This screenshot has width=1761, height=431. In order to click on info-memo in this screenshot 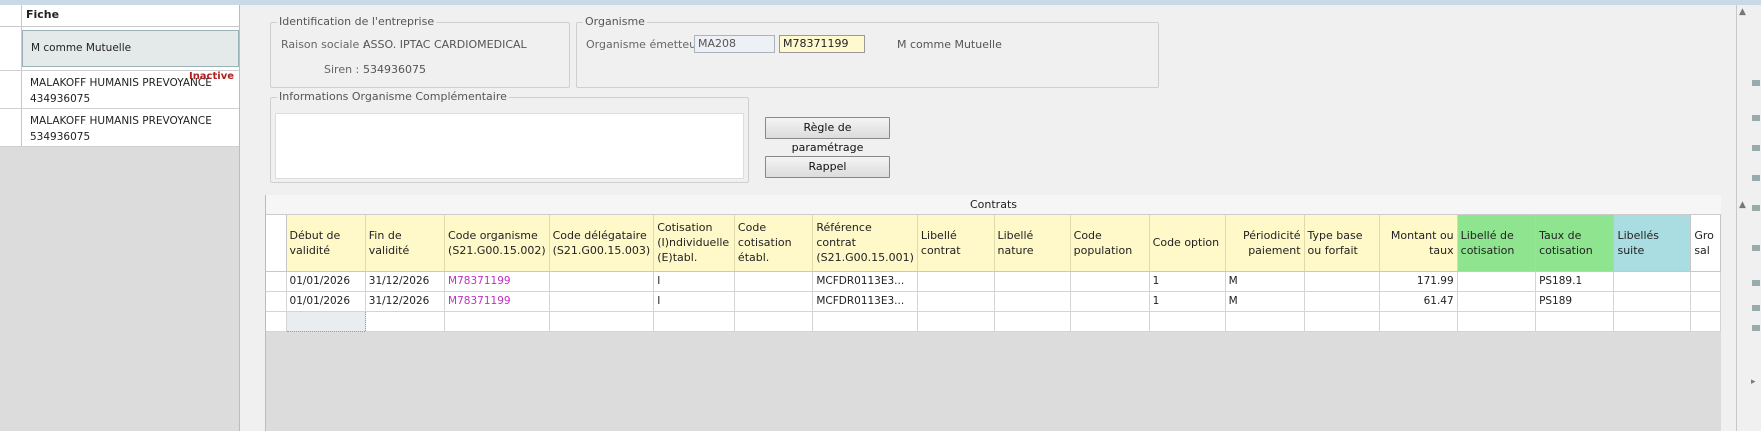, I will do `click(509, 146)`.